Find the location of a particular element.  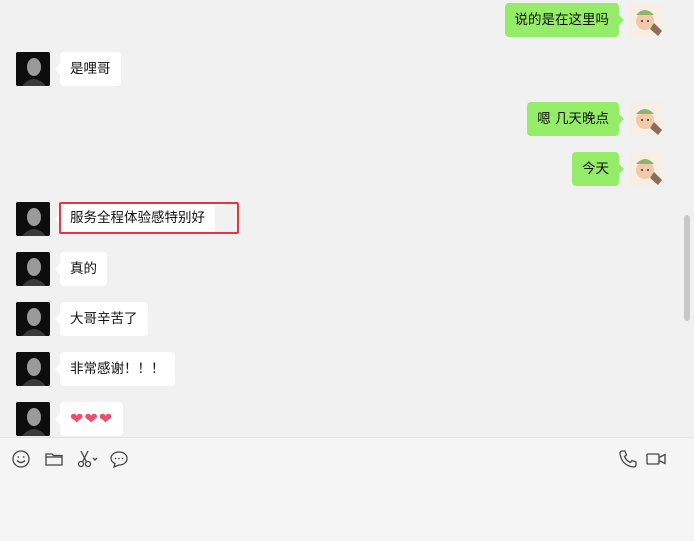

message-bubble: 嗯 几天晚点 is located at coordinates (575, 119).